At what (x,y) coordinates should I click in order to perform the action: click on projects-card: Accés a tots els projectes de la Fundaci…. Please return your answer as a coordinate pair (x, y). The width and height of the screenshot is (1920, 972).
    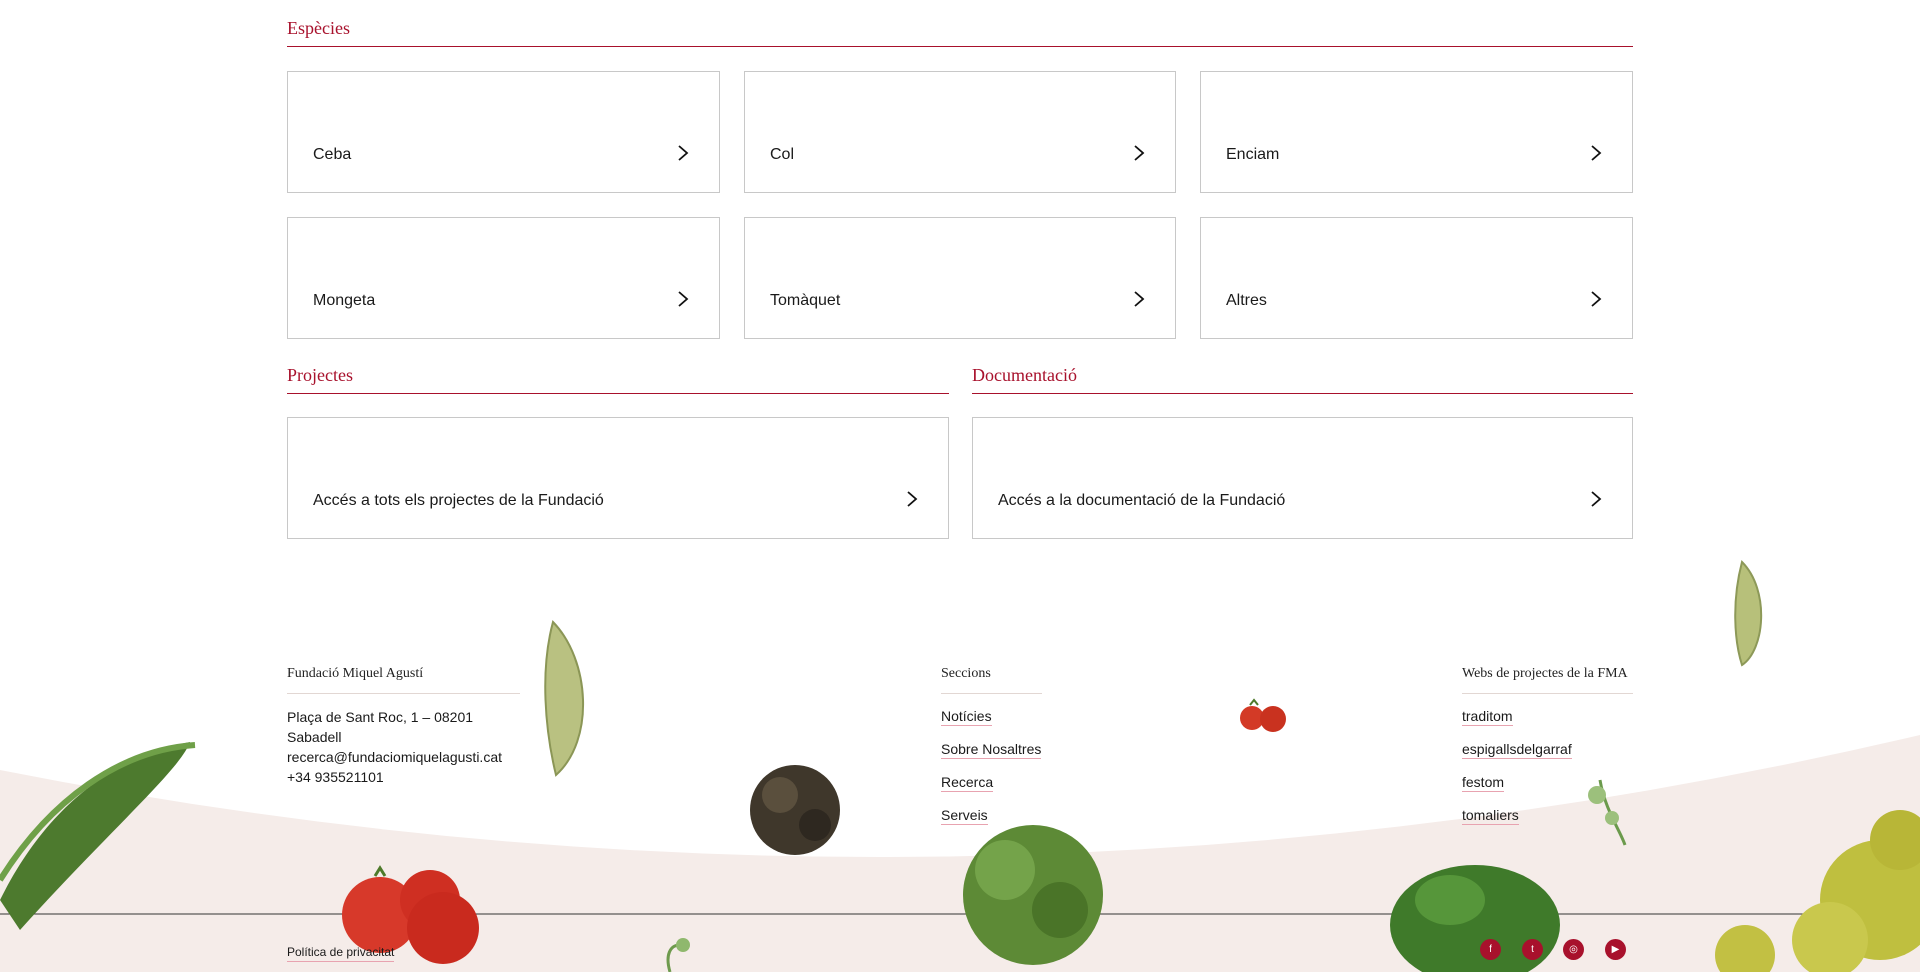
    Looking at the image, I should click on (618, 478).